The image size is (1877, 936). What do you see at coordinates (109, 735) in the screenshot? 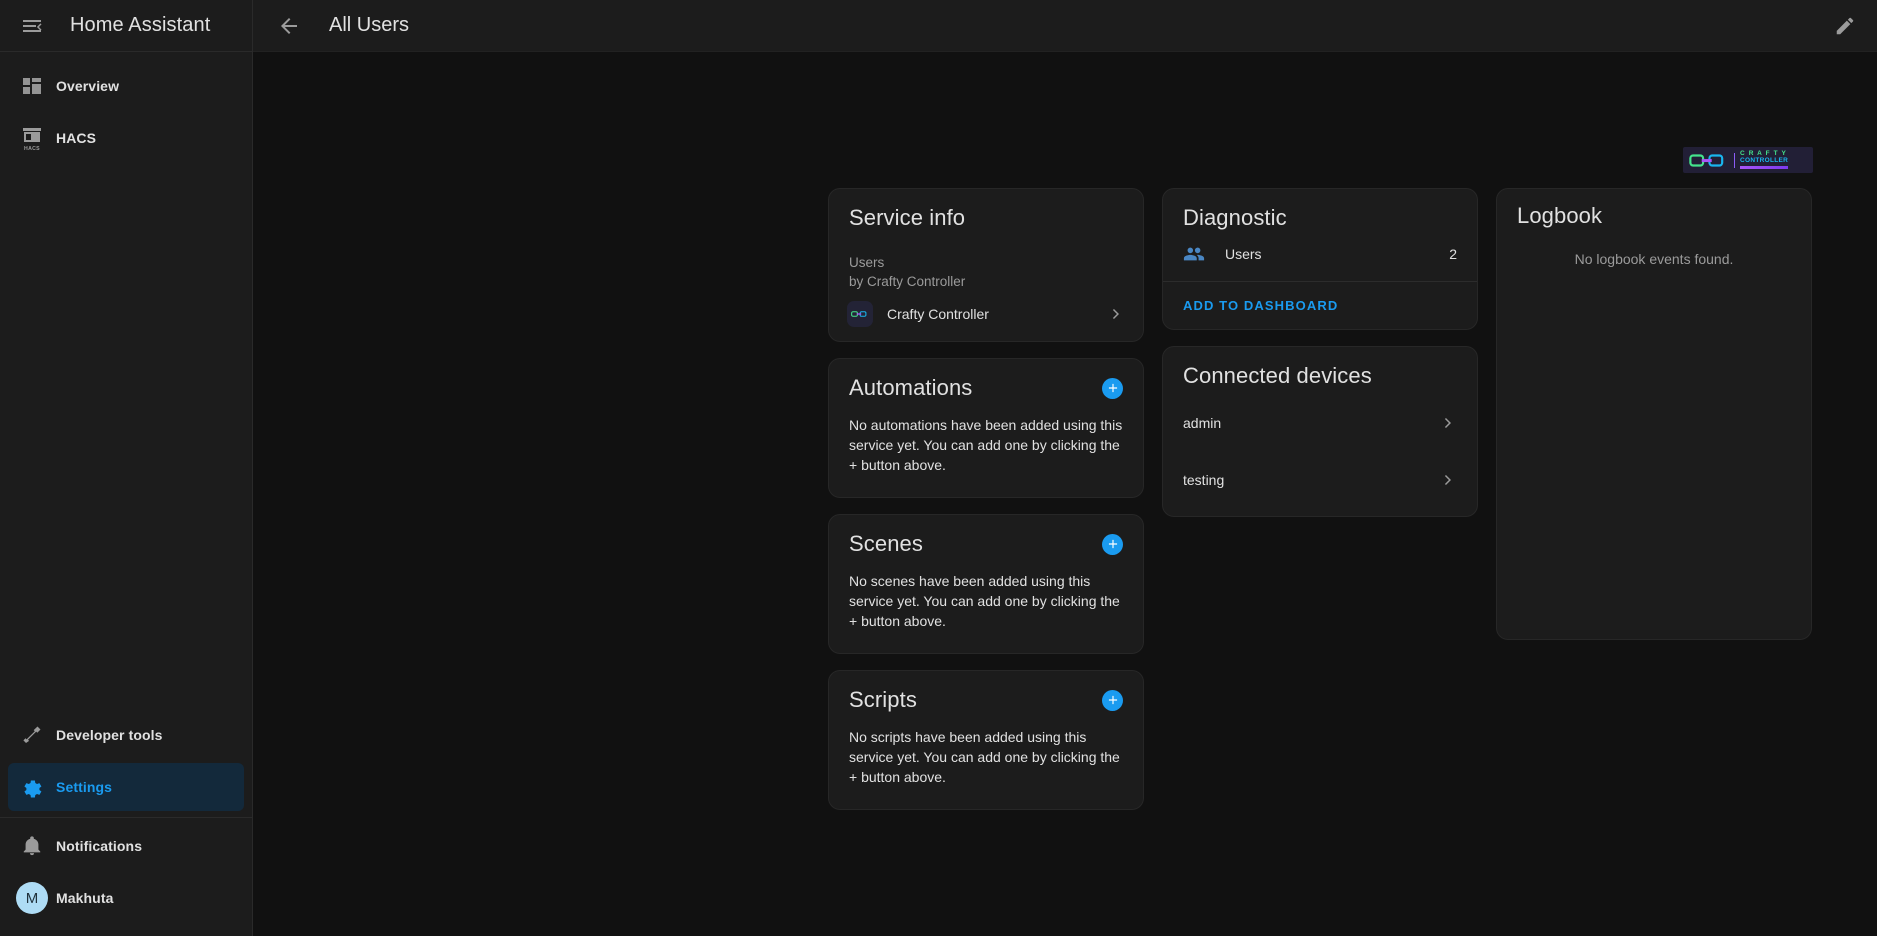
I see `sidebar-item-label: Developer tools` at bounding box center [109, 735].